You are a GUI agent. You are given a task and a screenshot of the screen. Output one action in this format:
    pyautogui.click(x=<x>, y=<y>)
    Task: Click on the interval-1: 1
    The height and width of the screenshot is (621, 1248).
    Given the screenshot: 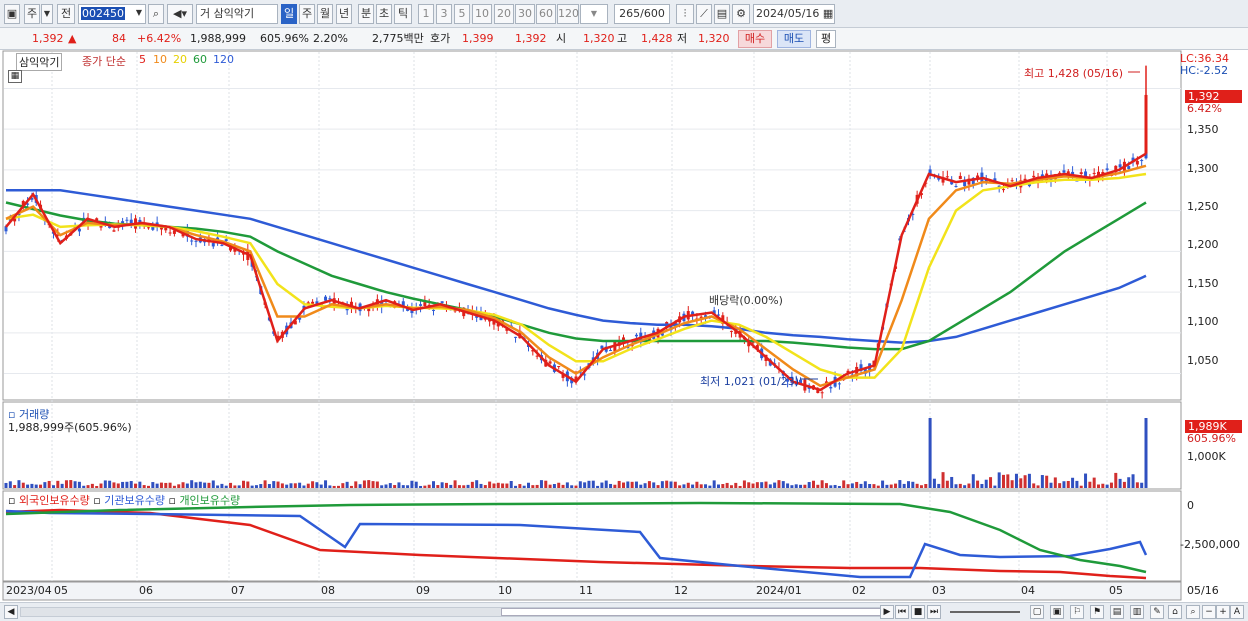 What is the action you would take?
    pyautogui.click(x=426, y=14)
    